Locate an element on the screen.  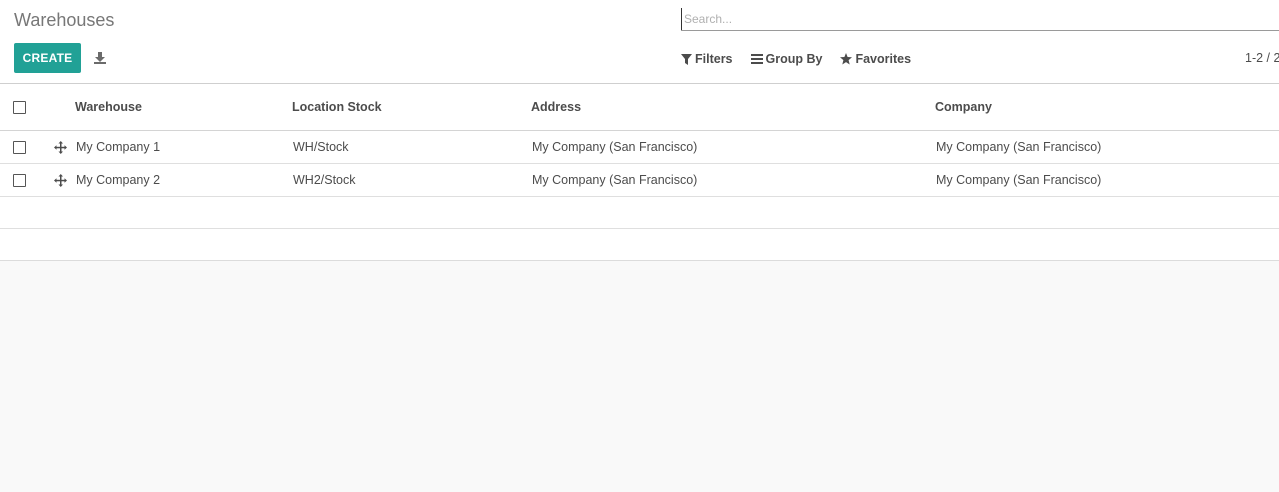
page-title: Warehouses is located at coordinates (64, 20).